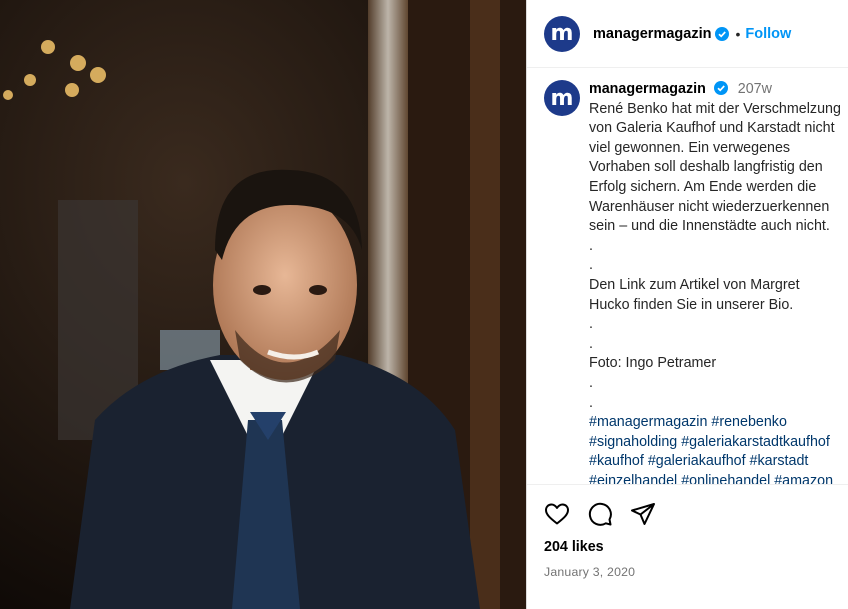 This screenshot has width=848, height=609. I want to click on caption-line: sein – und die Innenstädte auch nicht., so click(709, 226).